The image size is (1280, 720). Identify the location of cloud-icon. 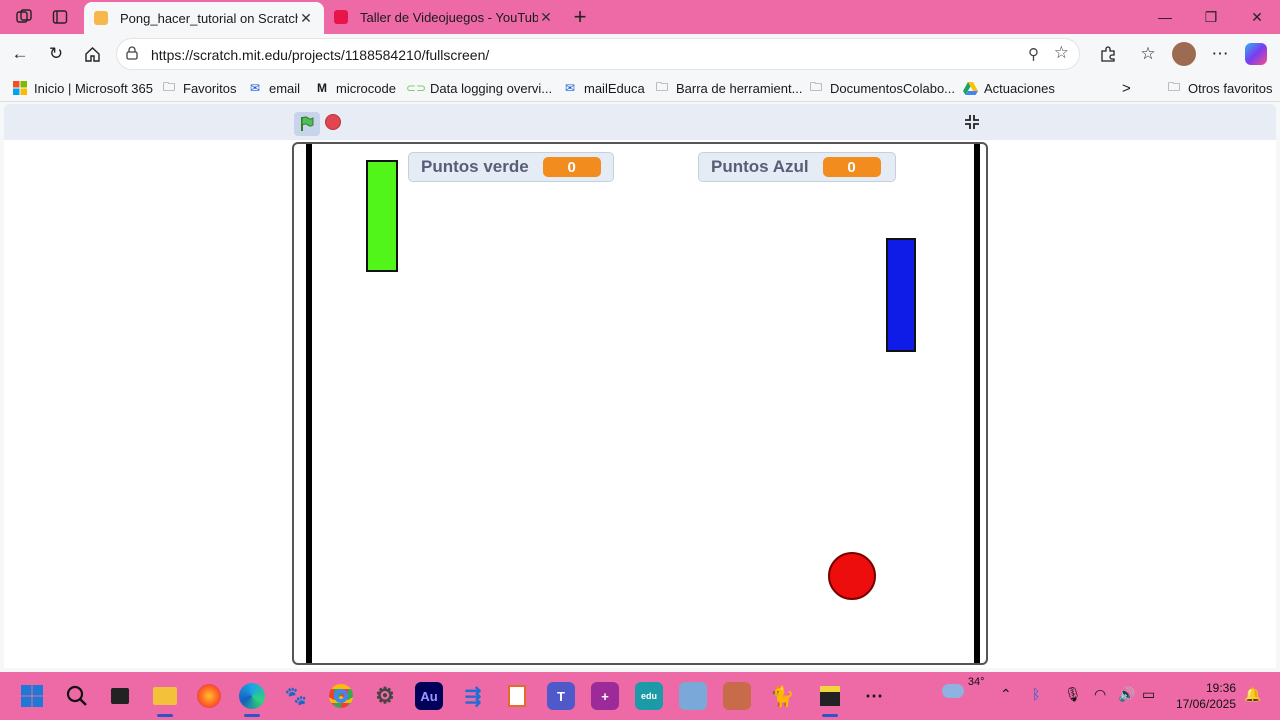
(953, 691).